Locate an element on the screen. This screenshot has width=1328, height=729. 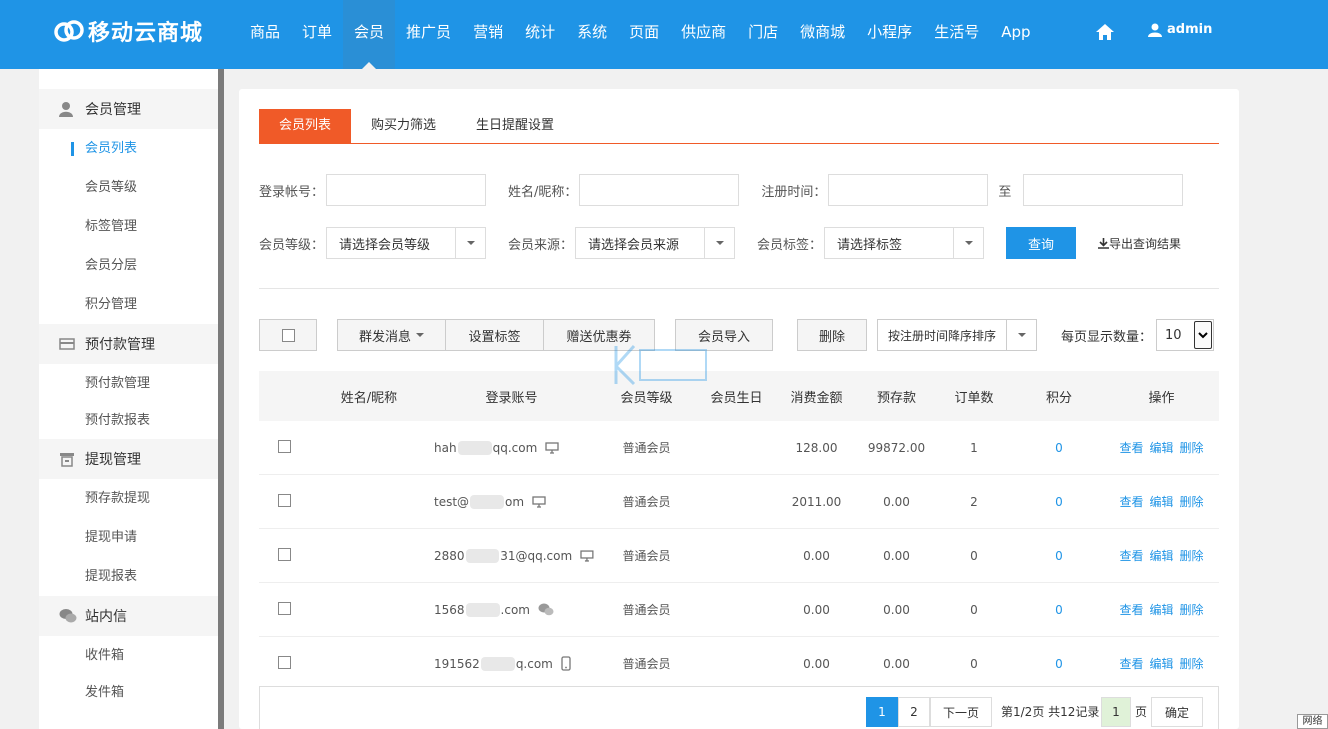
sidebar-item-0-3: 会员分层 is located at coordinates (129, 265).